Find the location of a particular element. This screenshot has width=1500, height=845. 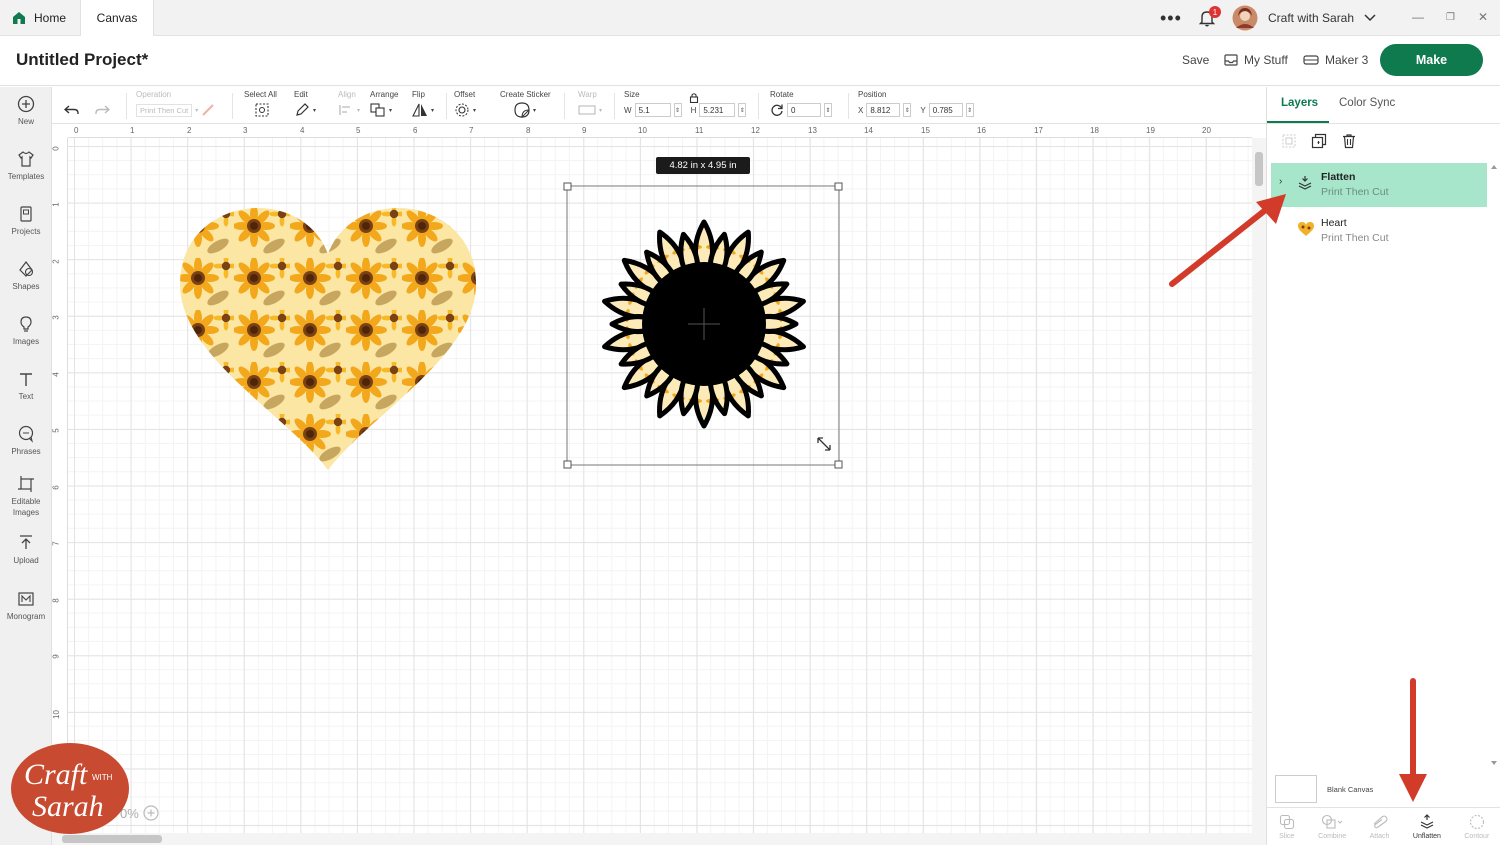

rotate-input: 0 is located at coordinates (804, 110).